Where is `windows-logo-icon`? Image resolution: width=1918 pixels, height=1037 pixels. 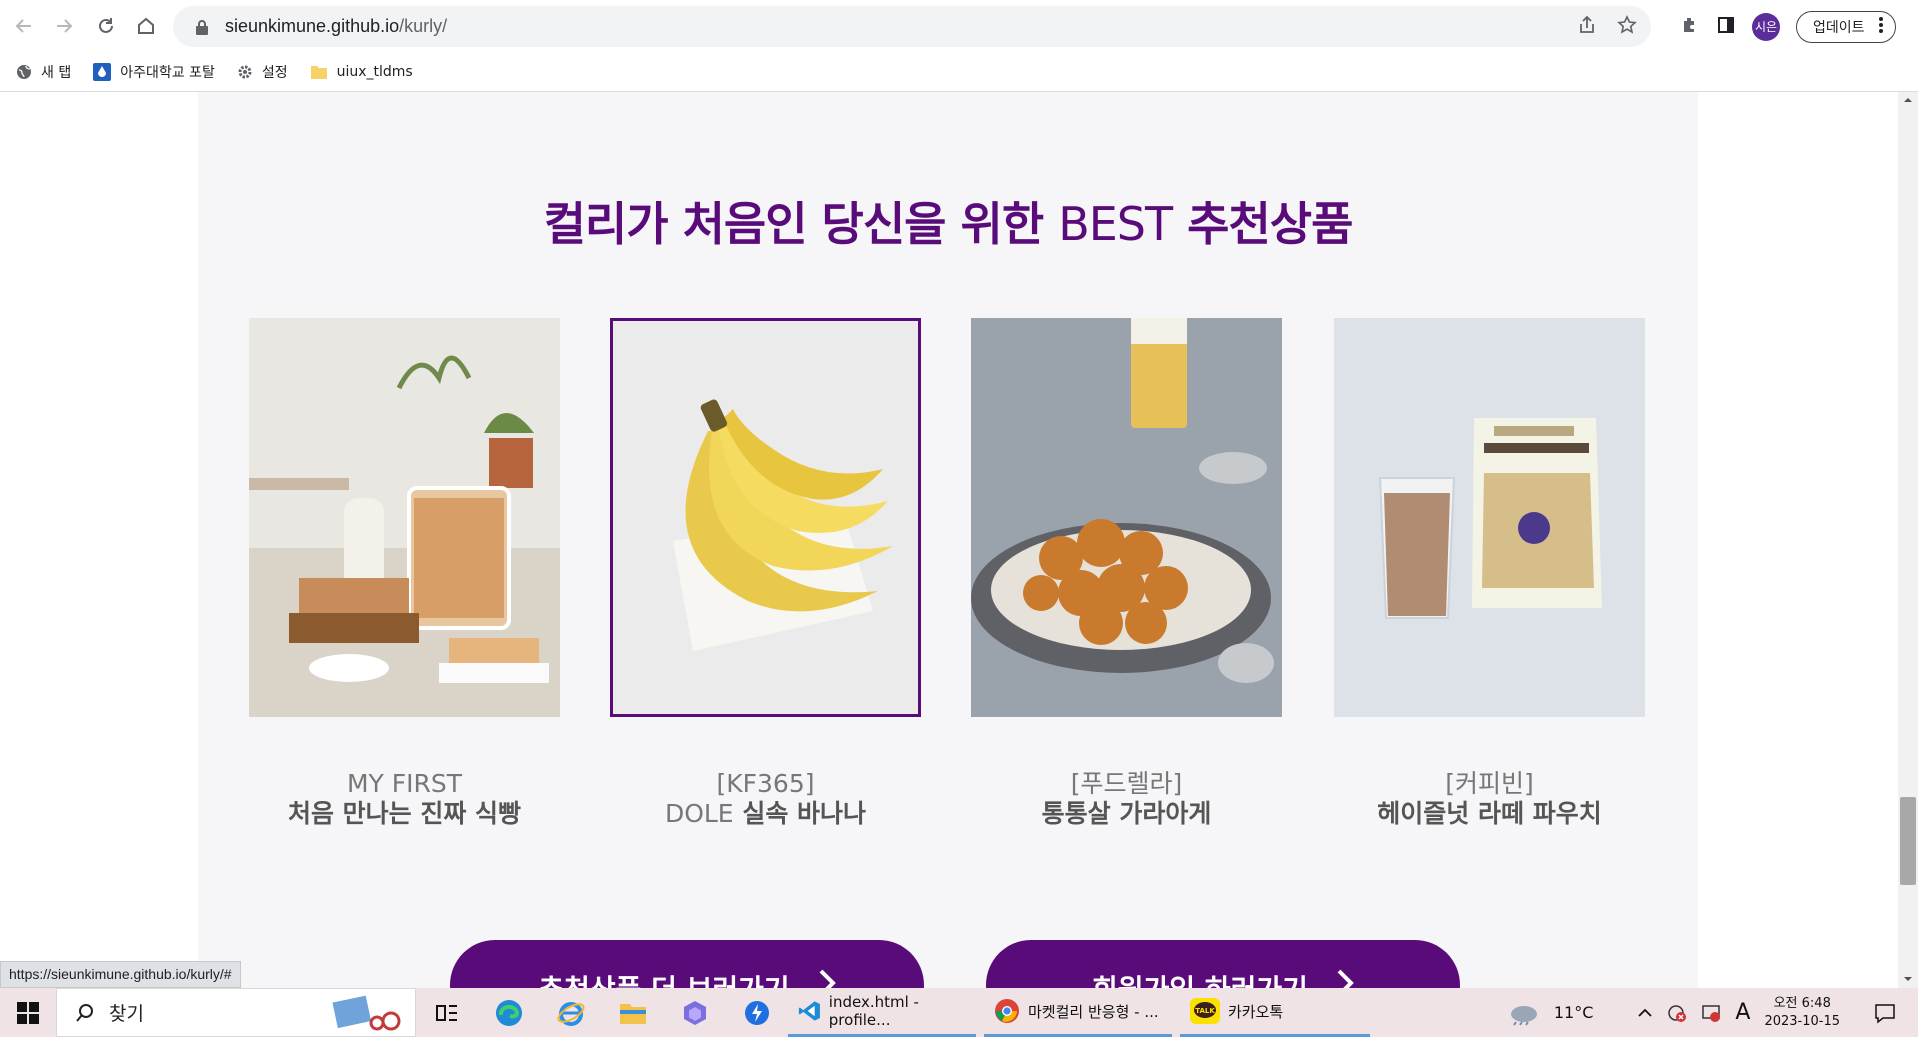 windows-logo-icon is located at coordinates (28, 1012).